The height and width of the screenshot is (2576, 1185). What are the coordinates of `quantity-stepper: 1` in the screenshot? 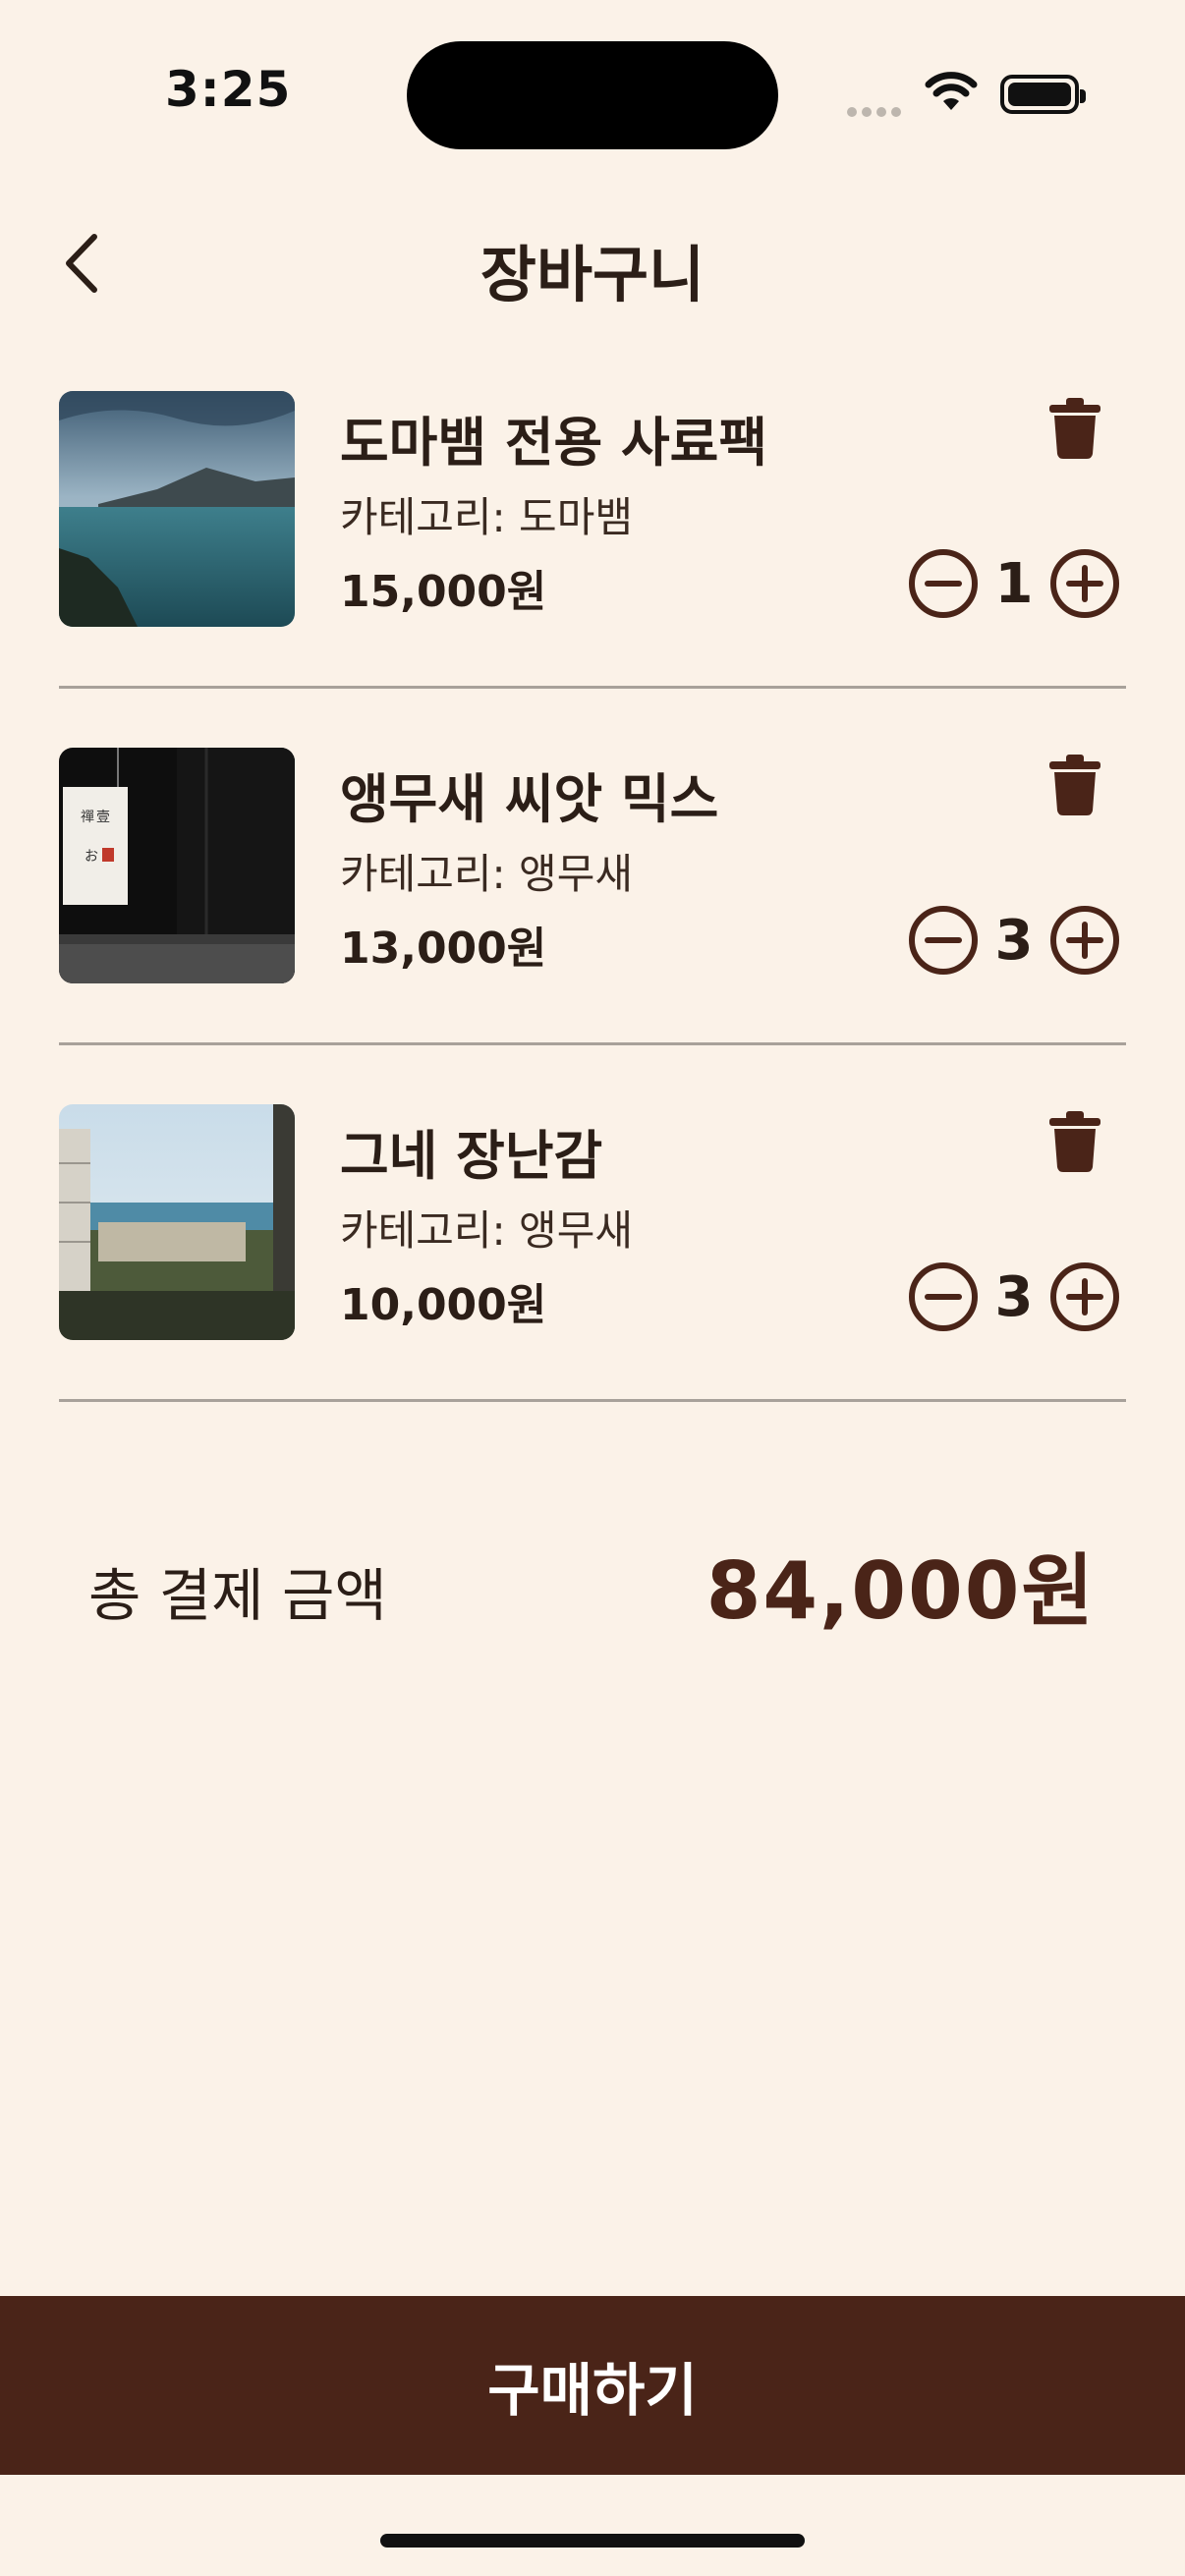 It's located at (1014, 583).